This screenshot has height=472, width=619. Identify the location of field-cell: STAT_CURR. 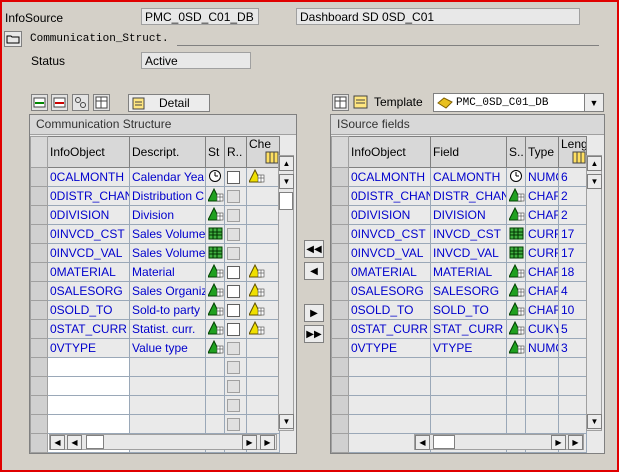
(468, 329).